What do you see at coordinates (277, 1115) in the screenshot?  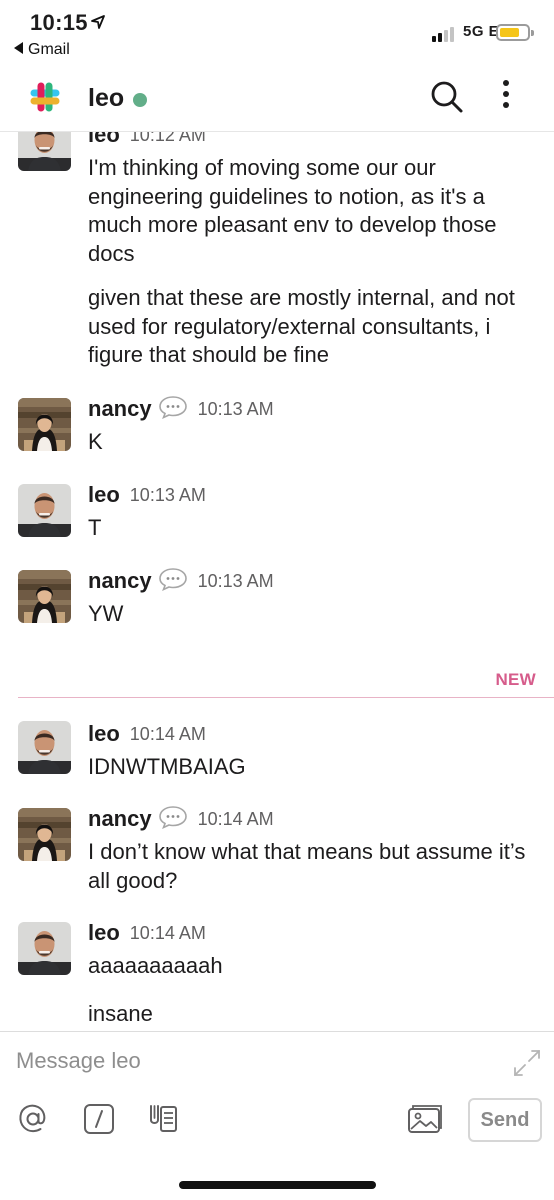 I see `message-composer: Message leo Send` at bounding box center [277, 1115].